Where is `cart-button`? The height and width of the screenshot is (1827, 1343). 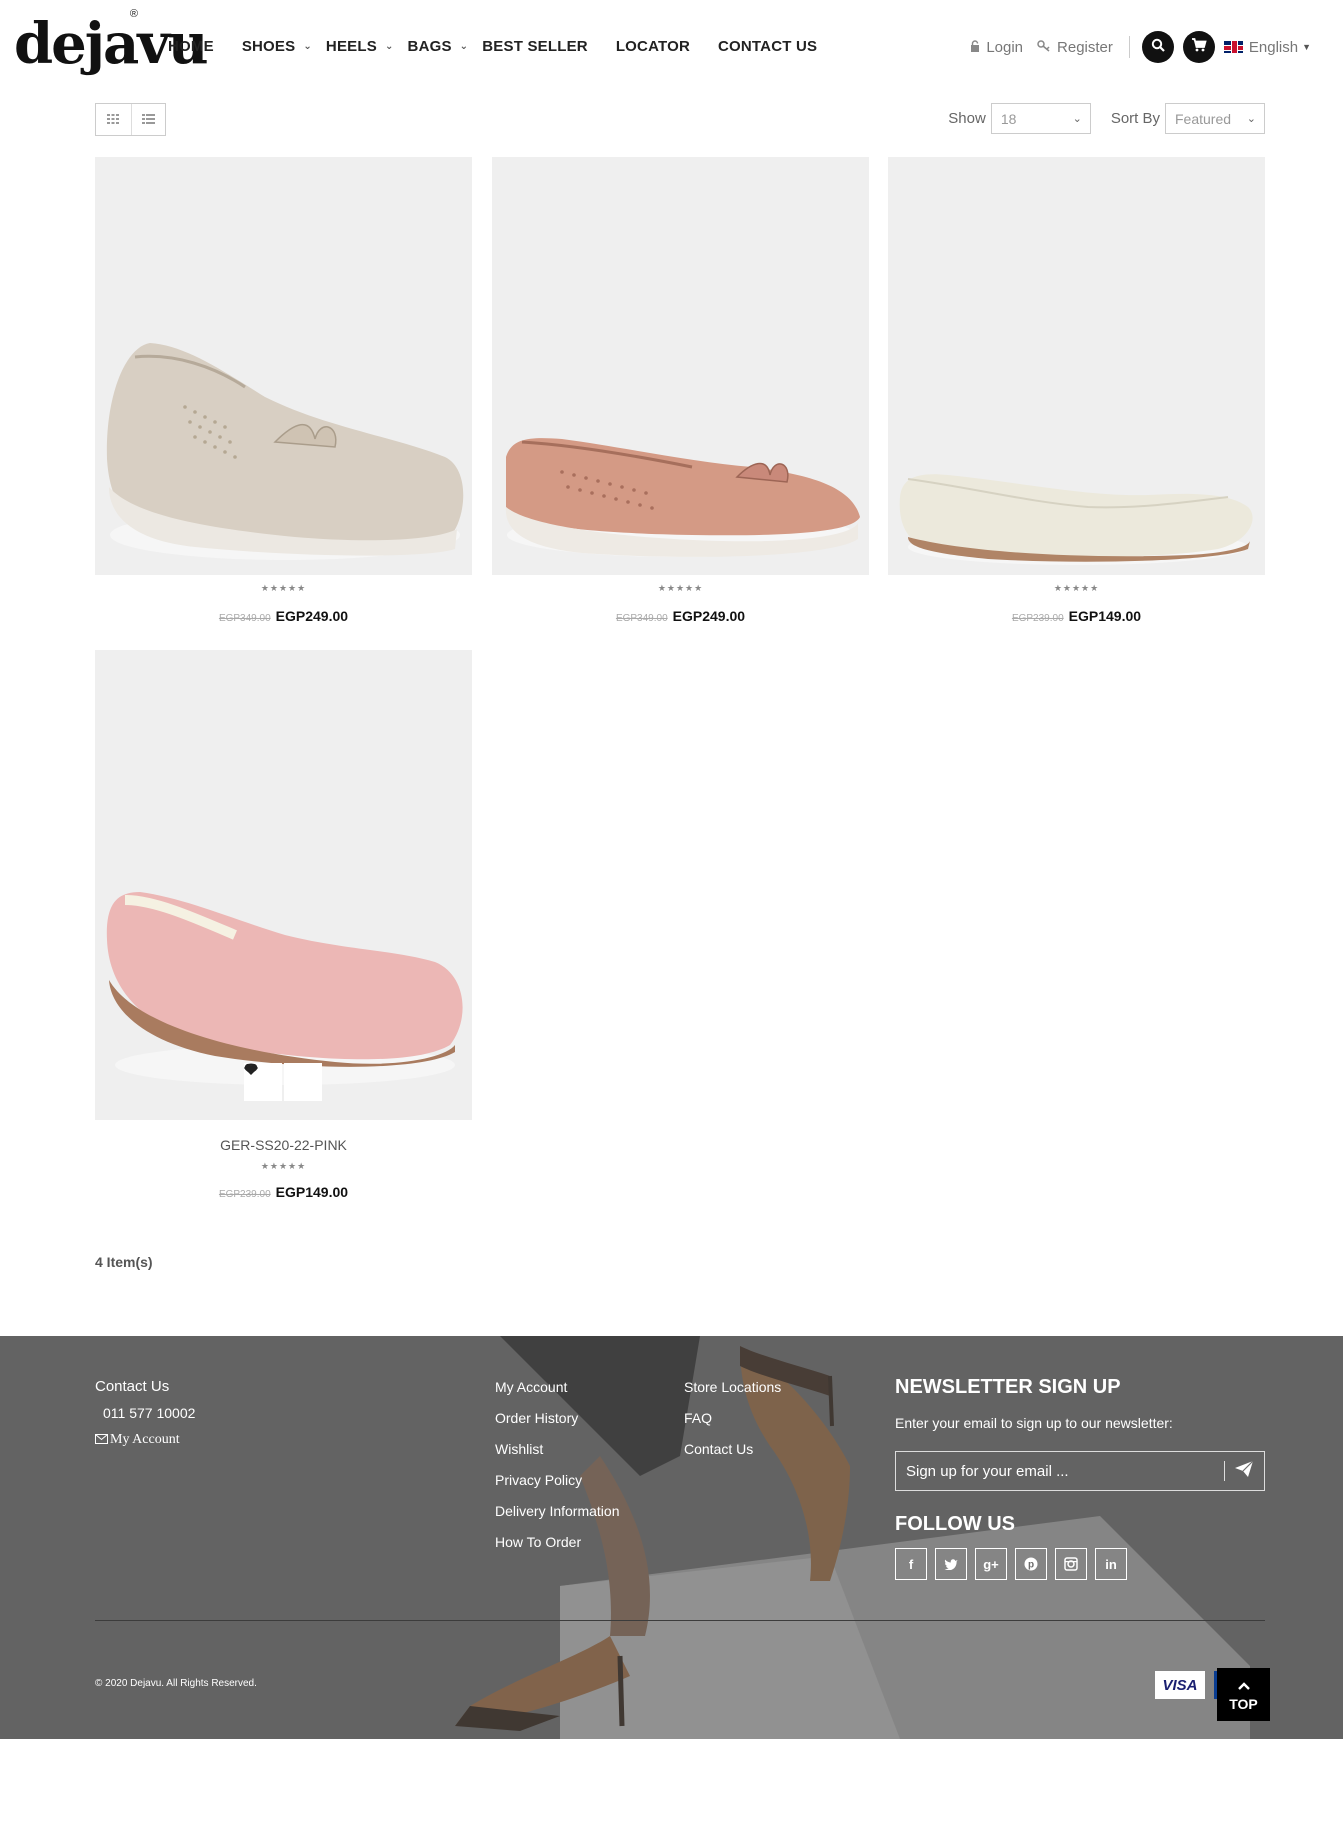 cart-button is located at coordinates (1198, 47).